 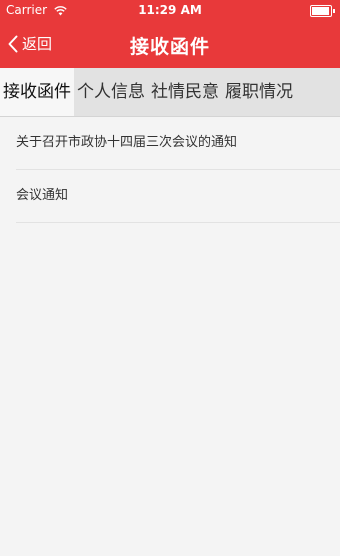 I want to click on status-bar: Carrier 11:29 AM, so click(x=170, y=11).